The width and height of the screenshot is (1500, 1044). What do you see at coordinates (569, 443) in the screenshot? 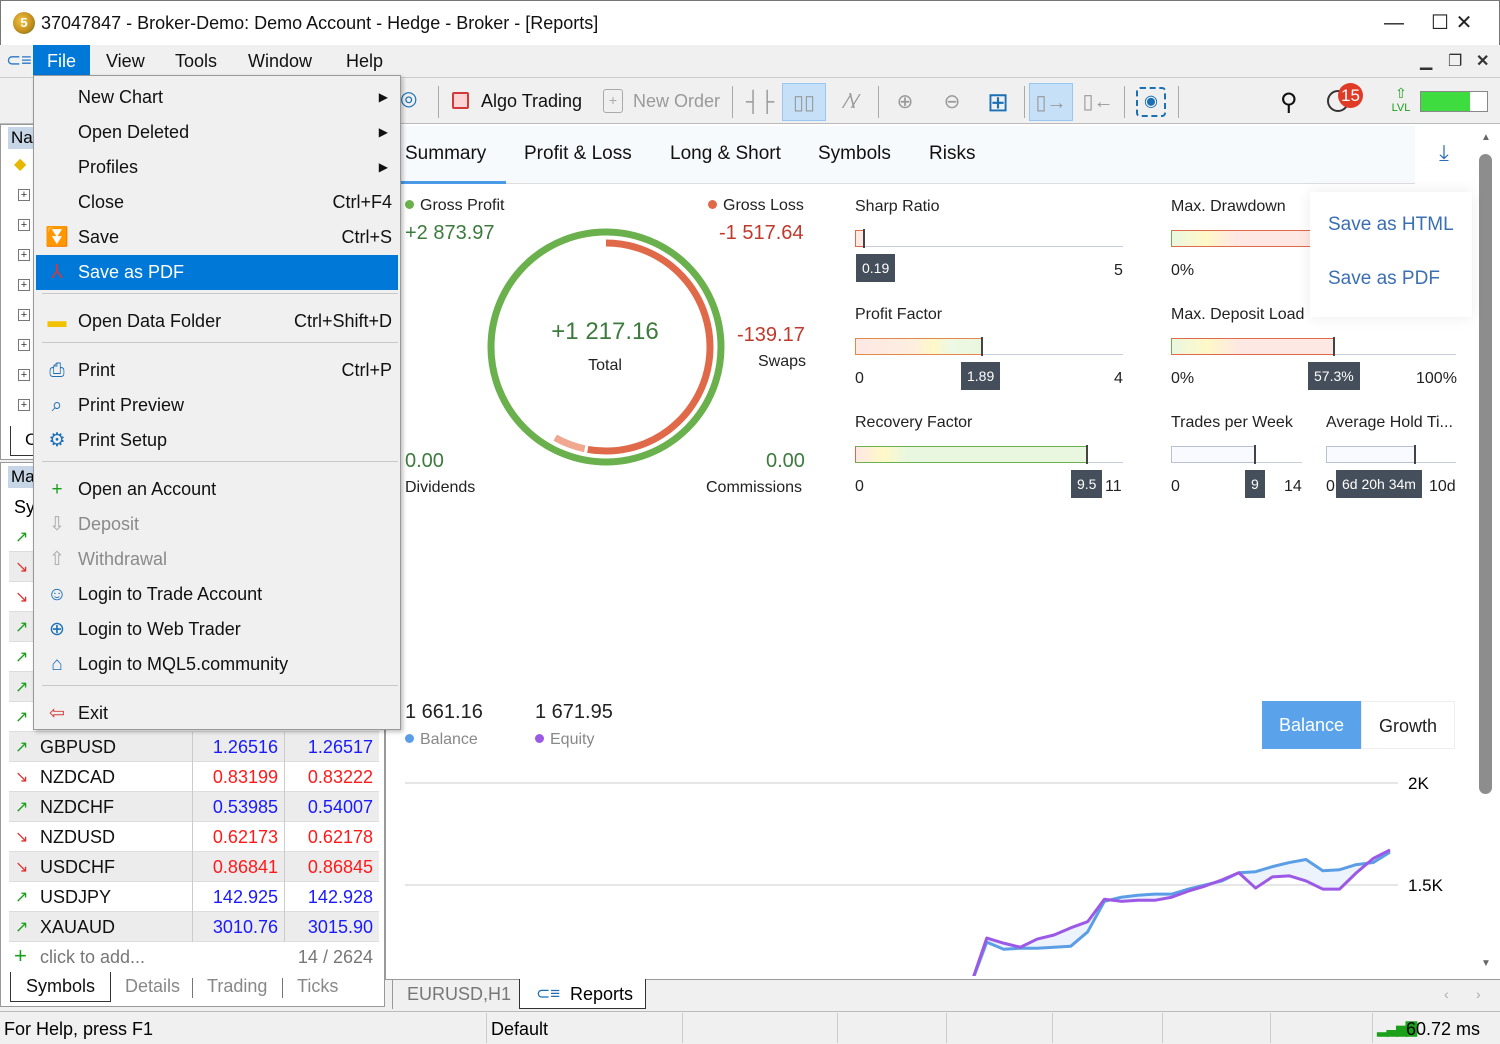
I see `swaps-arc` at bounding box center [569, 443].